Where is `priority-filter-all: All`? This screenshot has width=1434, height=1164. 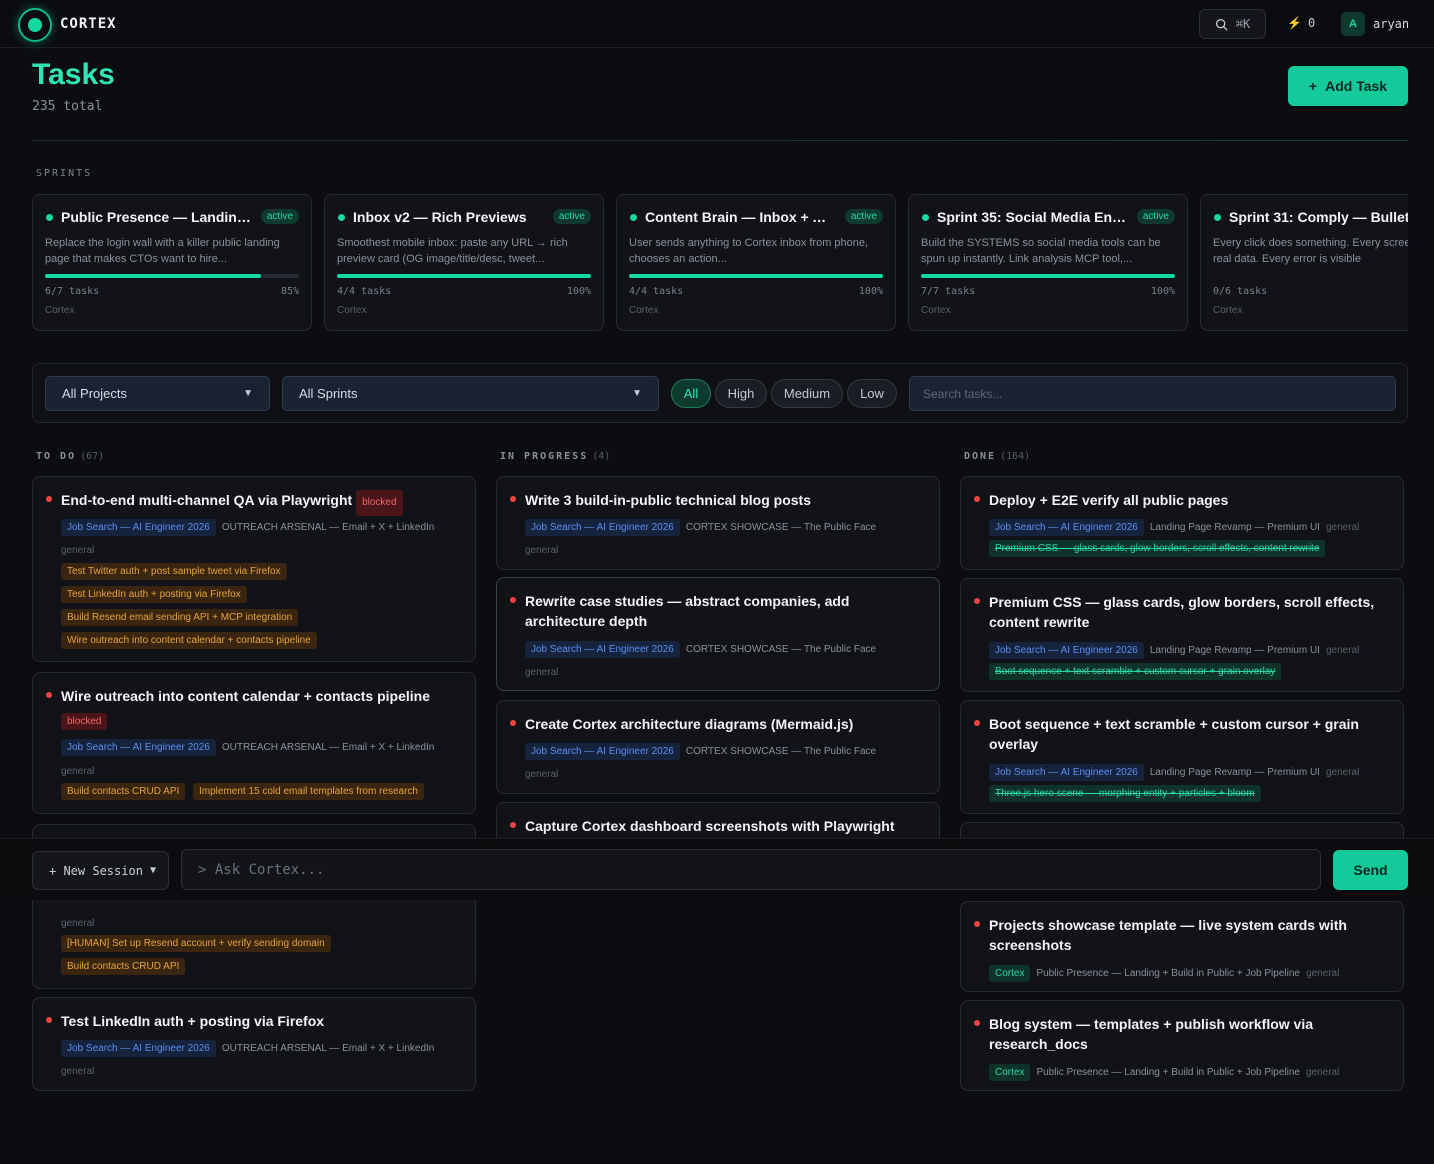
priority-filter-all: All is located at coordinates (691, 393).